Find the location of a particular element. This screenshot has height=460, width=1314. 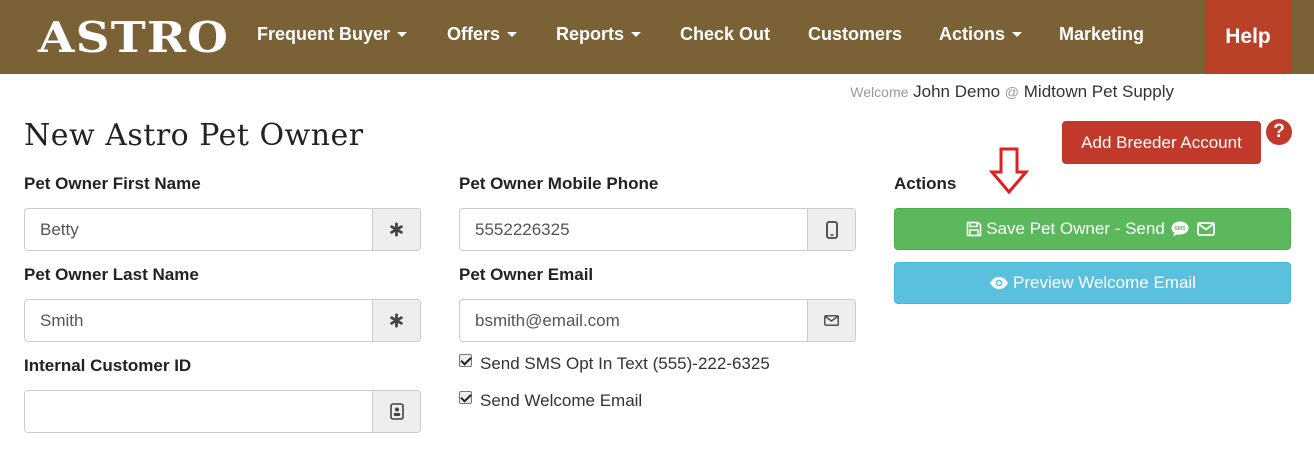

welcome-user: John Demo is located at coordinates (957, 91).